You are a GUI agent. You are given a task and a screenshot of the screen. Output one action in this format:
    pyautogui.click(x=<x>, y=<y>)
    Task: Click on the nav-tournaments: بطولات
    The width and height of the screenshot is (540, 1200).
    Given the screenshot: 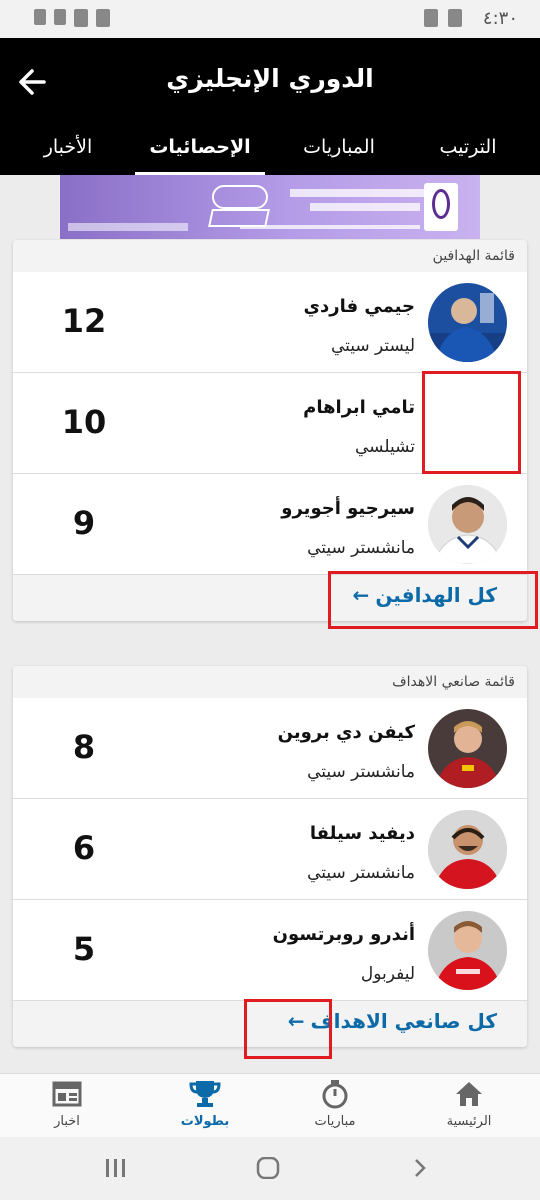 What is the action you would take?
    pyautogui.click(x=205, y=1103)
    